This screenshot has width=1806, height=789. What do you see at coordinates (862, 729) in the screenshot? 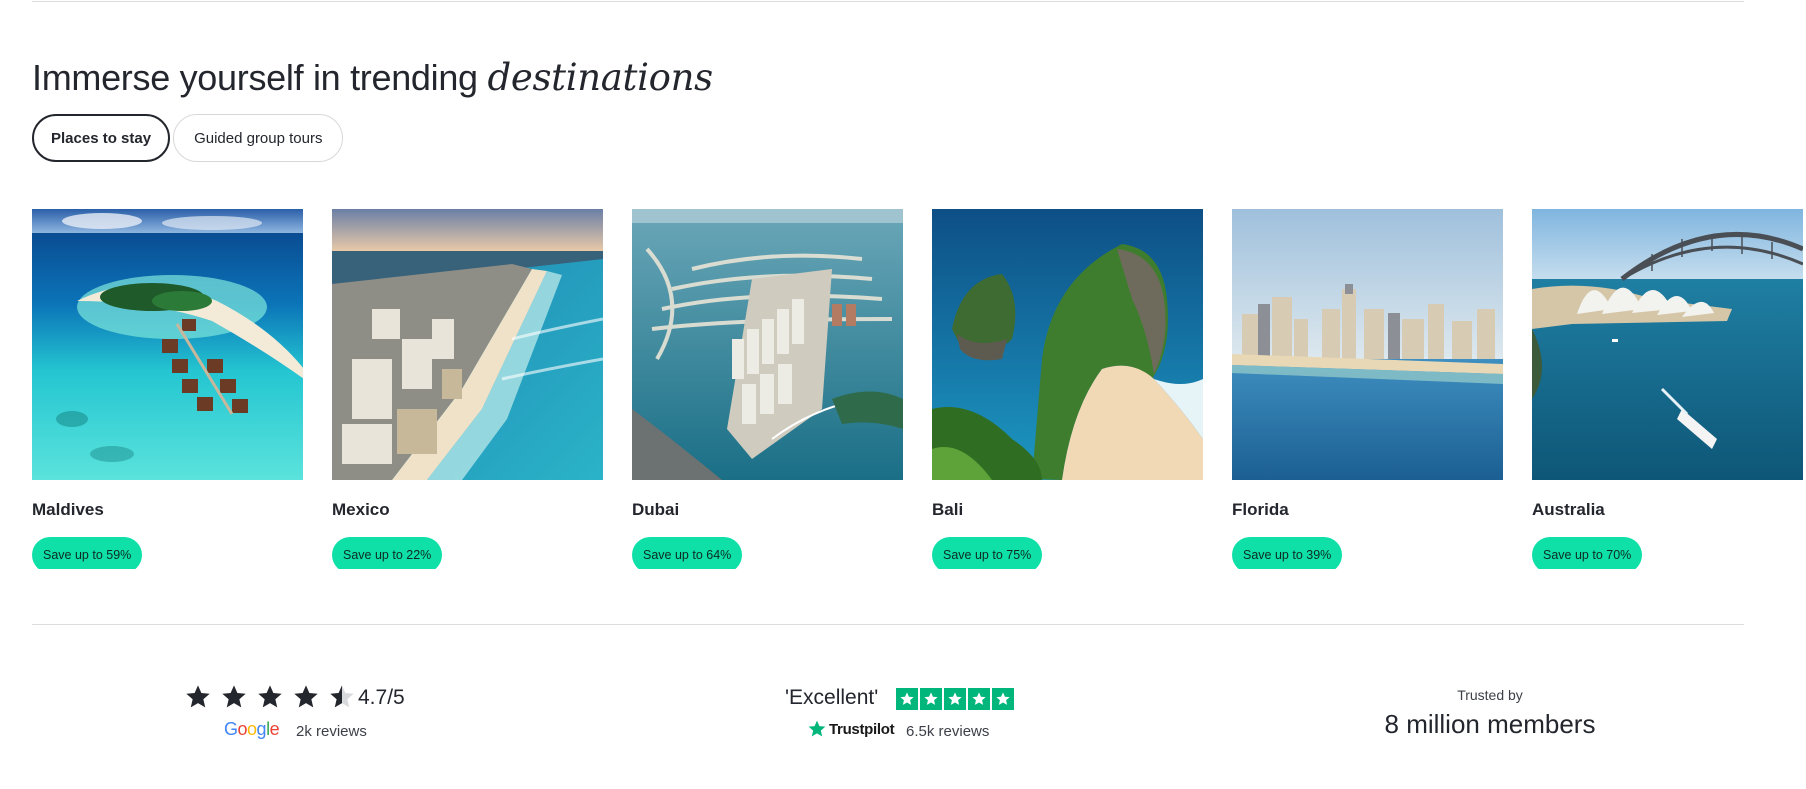
I see `trustpilot-logo-text: Trustpilot` at bounding box center [862, 729].